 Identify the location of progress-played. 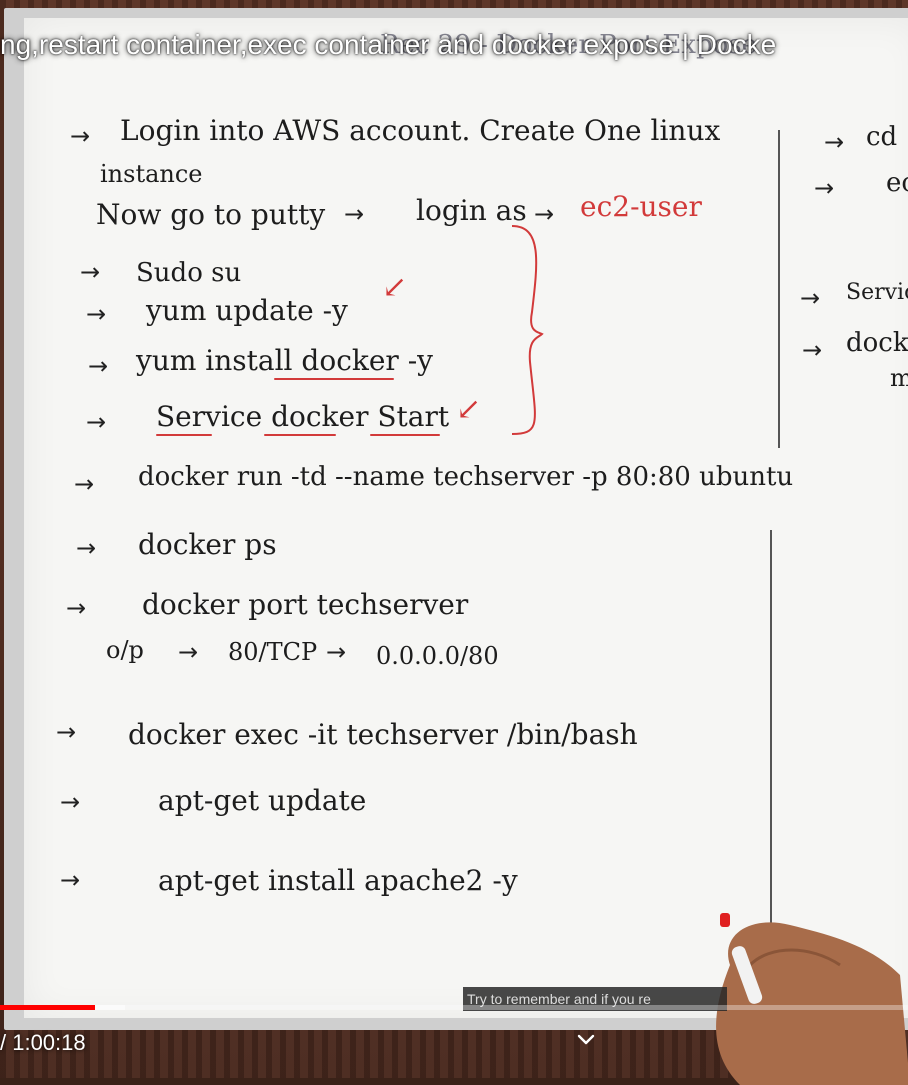
(48, 1007).